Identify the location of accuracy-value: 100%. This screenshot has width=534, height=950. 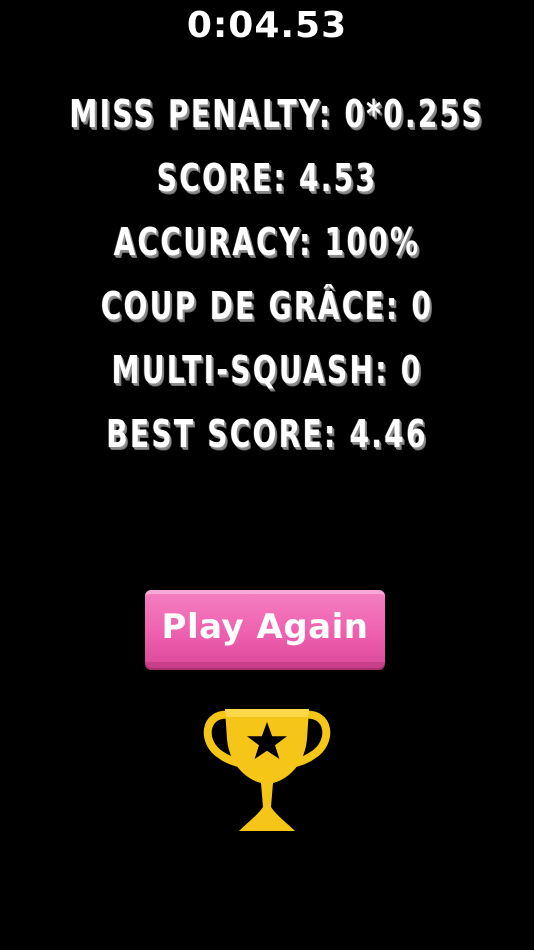
(372, 242).